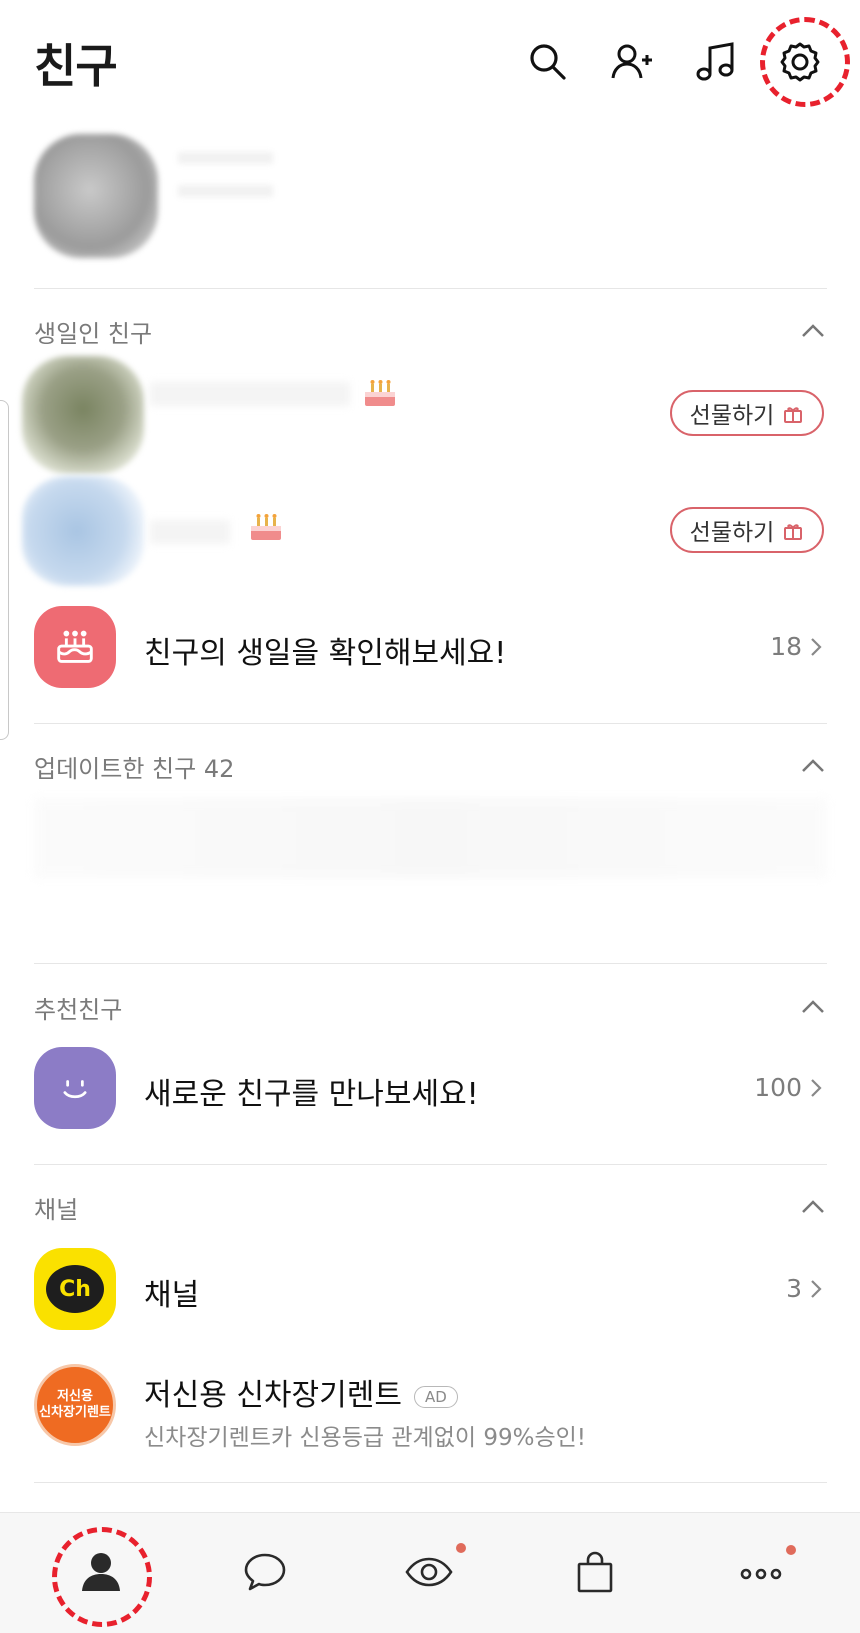  Describe the element at coordinates (93, 334) in the screenshot. I see `section-label-birthday: 생일인 친구` at that location.